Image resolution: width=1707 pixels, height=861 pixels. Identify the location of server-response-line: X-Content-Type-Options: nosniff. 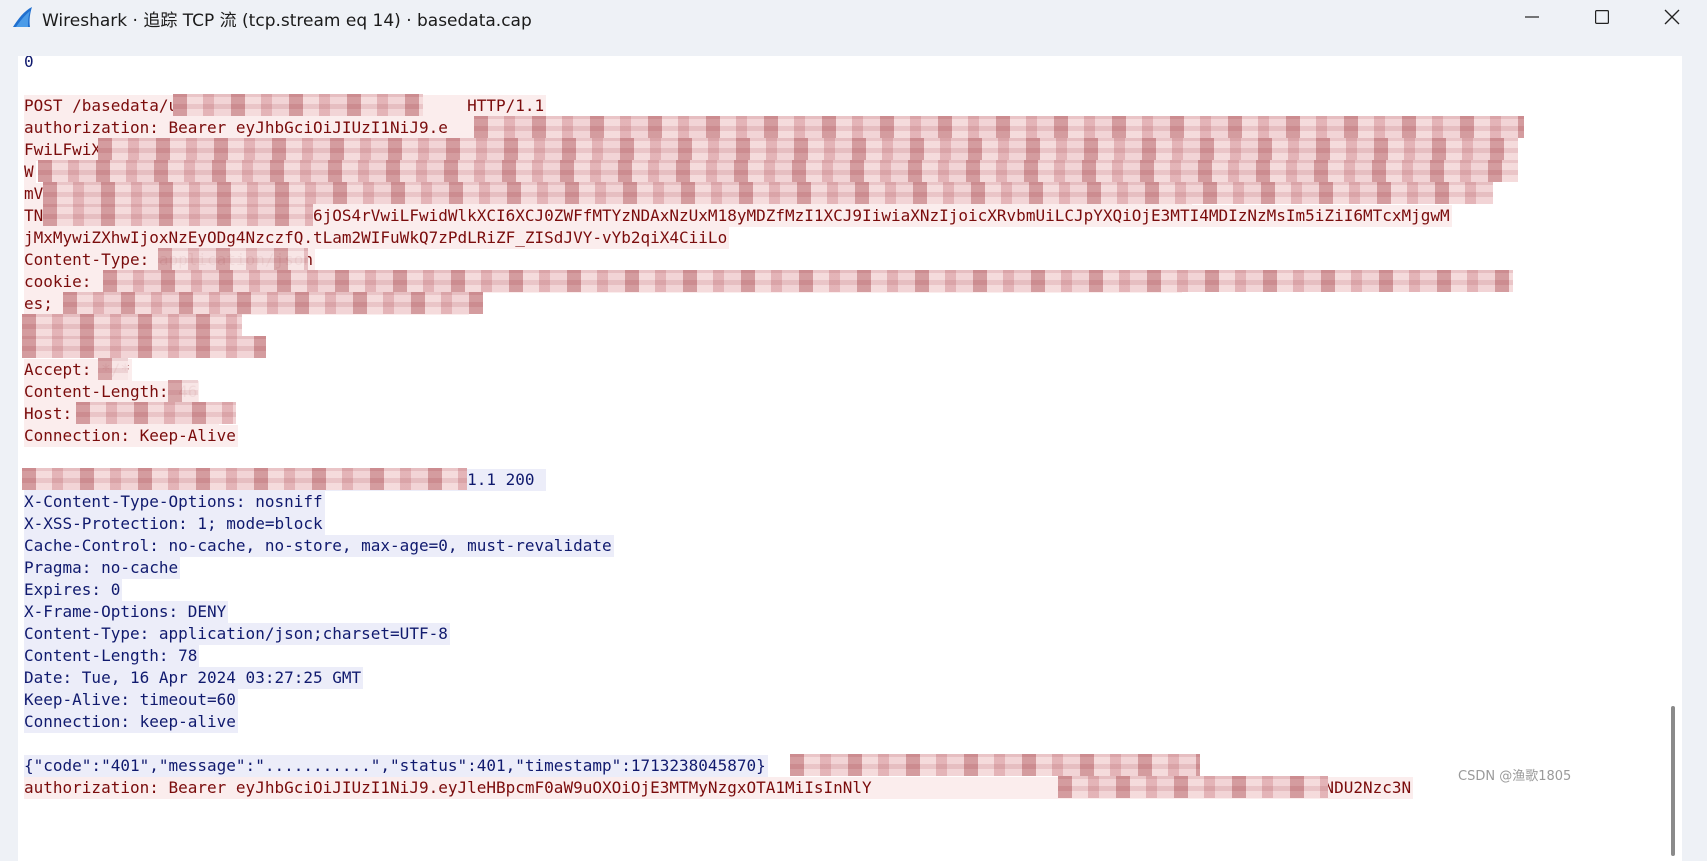
(174, 502).